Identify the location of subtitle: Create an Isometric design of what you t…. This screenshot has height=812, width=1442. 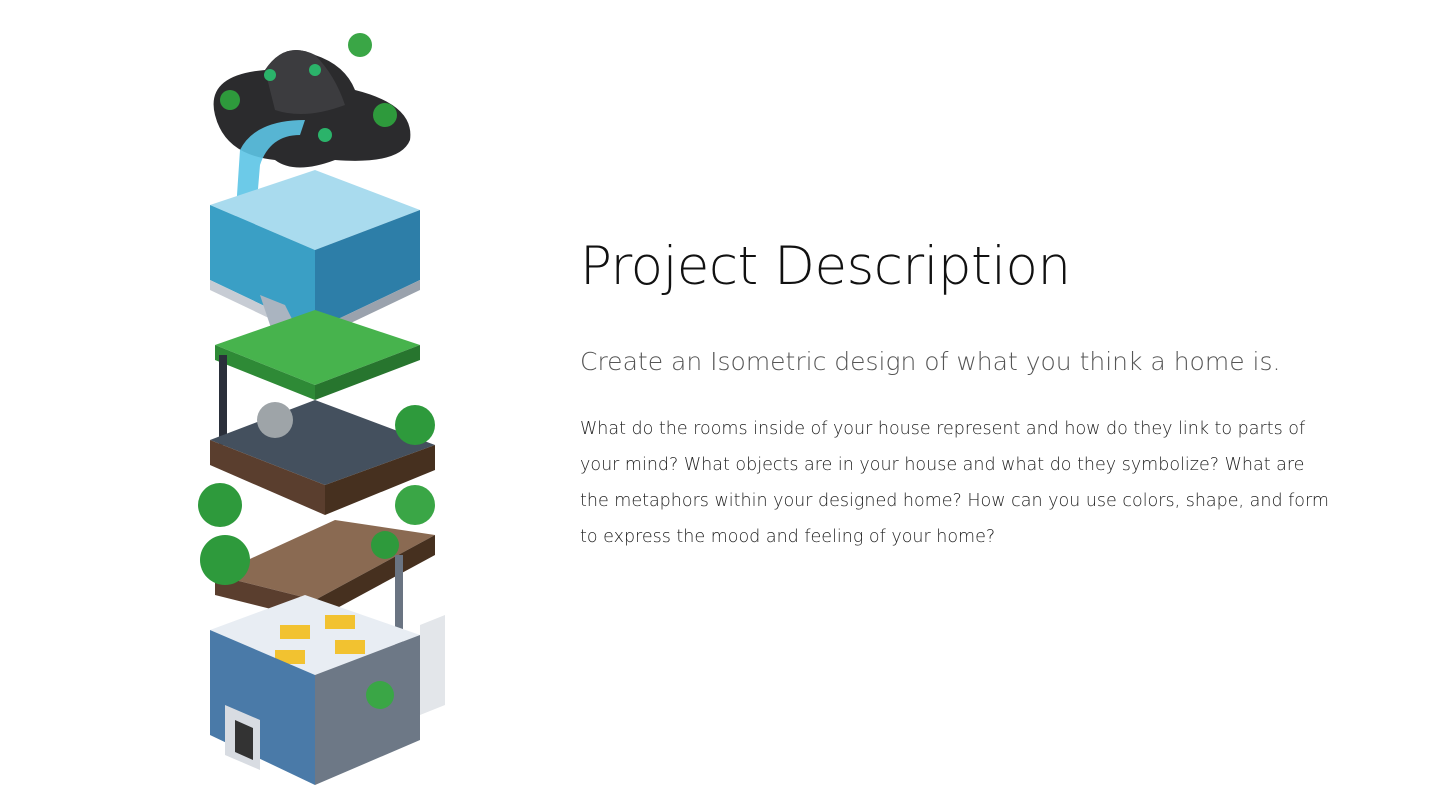
(930, 361).